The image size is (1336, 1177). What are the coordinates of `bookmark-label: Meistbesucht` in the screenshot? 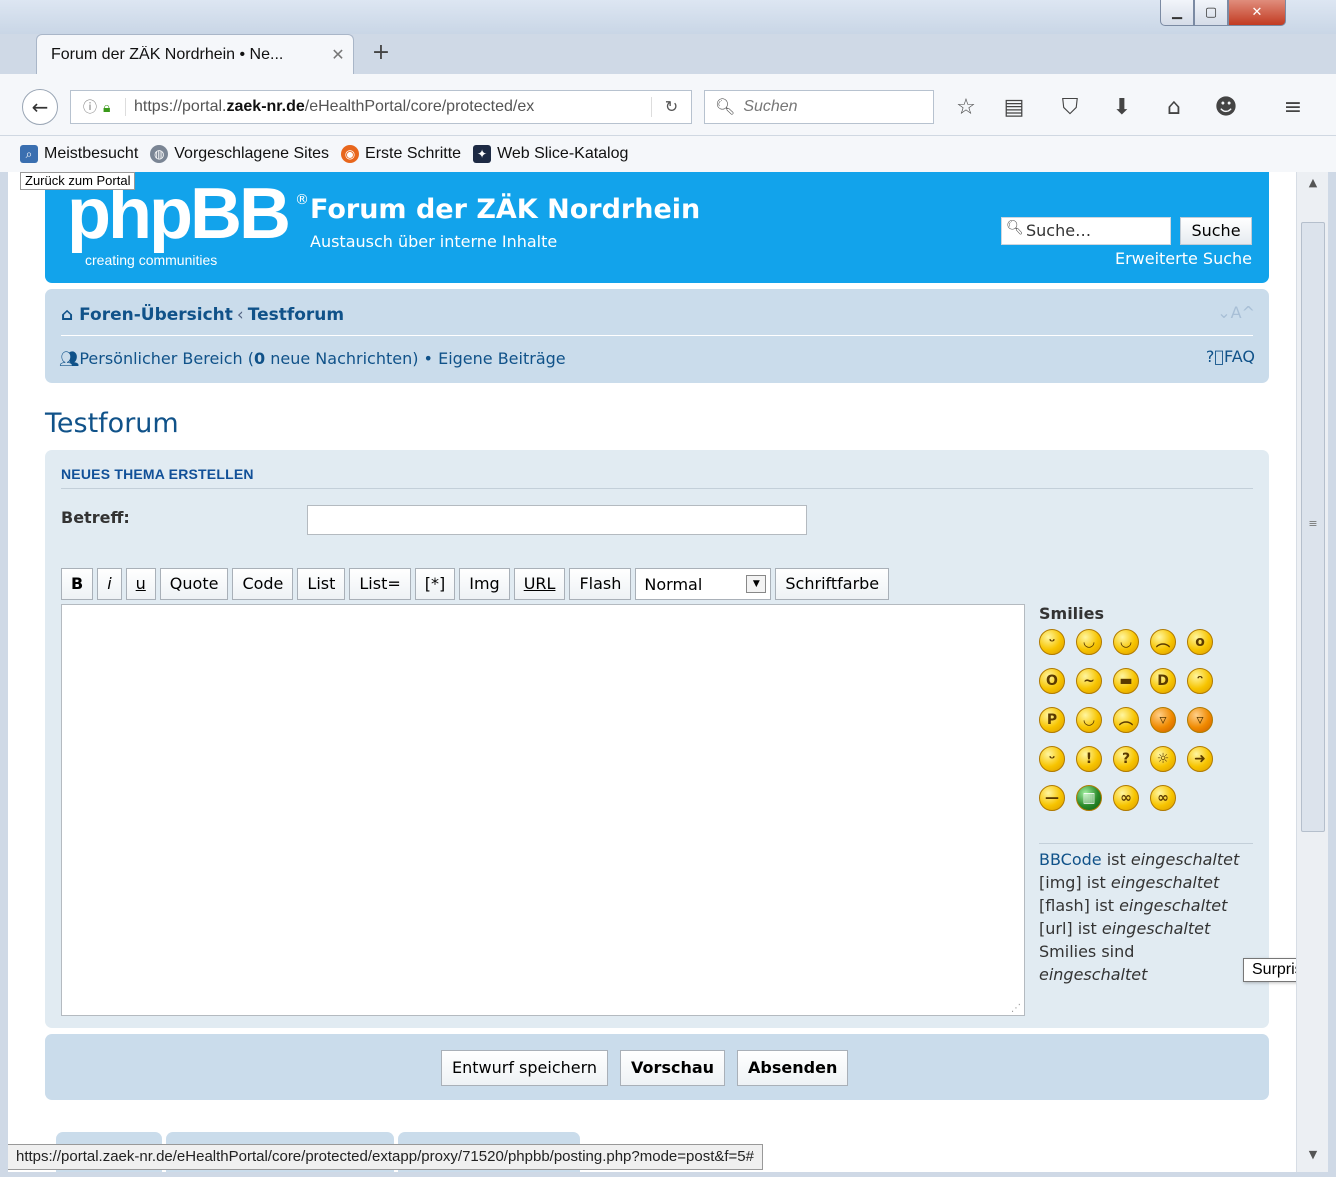 It's located at (91, 153).